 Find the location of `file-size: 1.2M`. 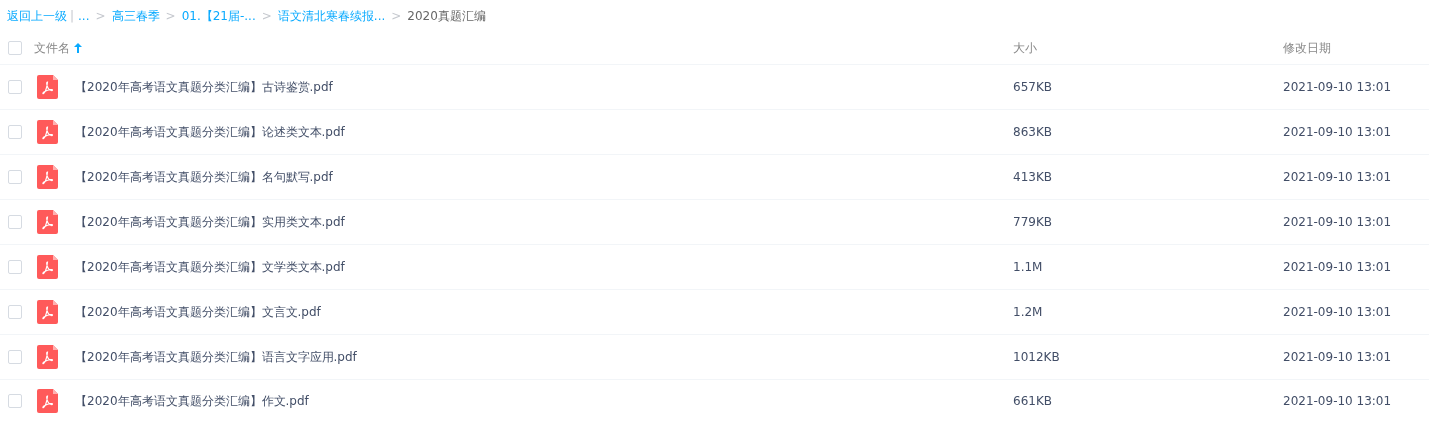

file-size: 1.2M is located at coordinates (1028, 312).